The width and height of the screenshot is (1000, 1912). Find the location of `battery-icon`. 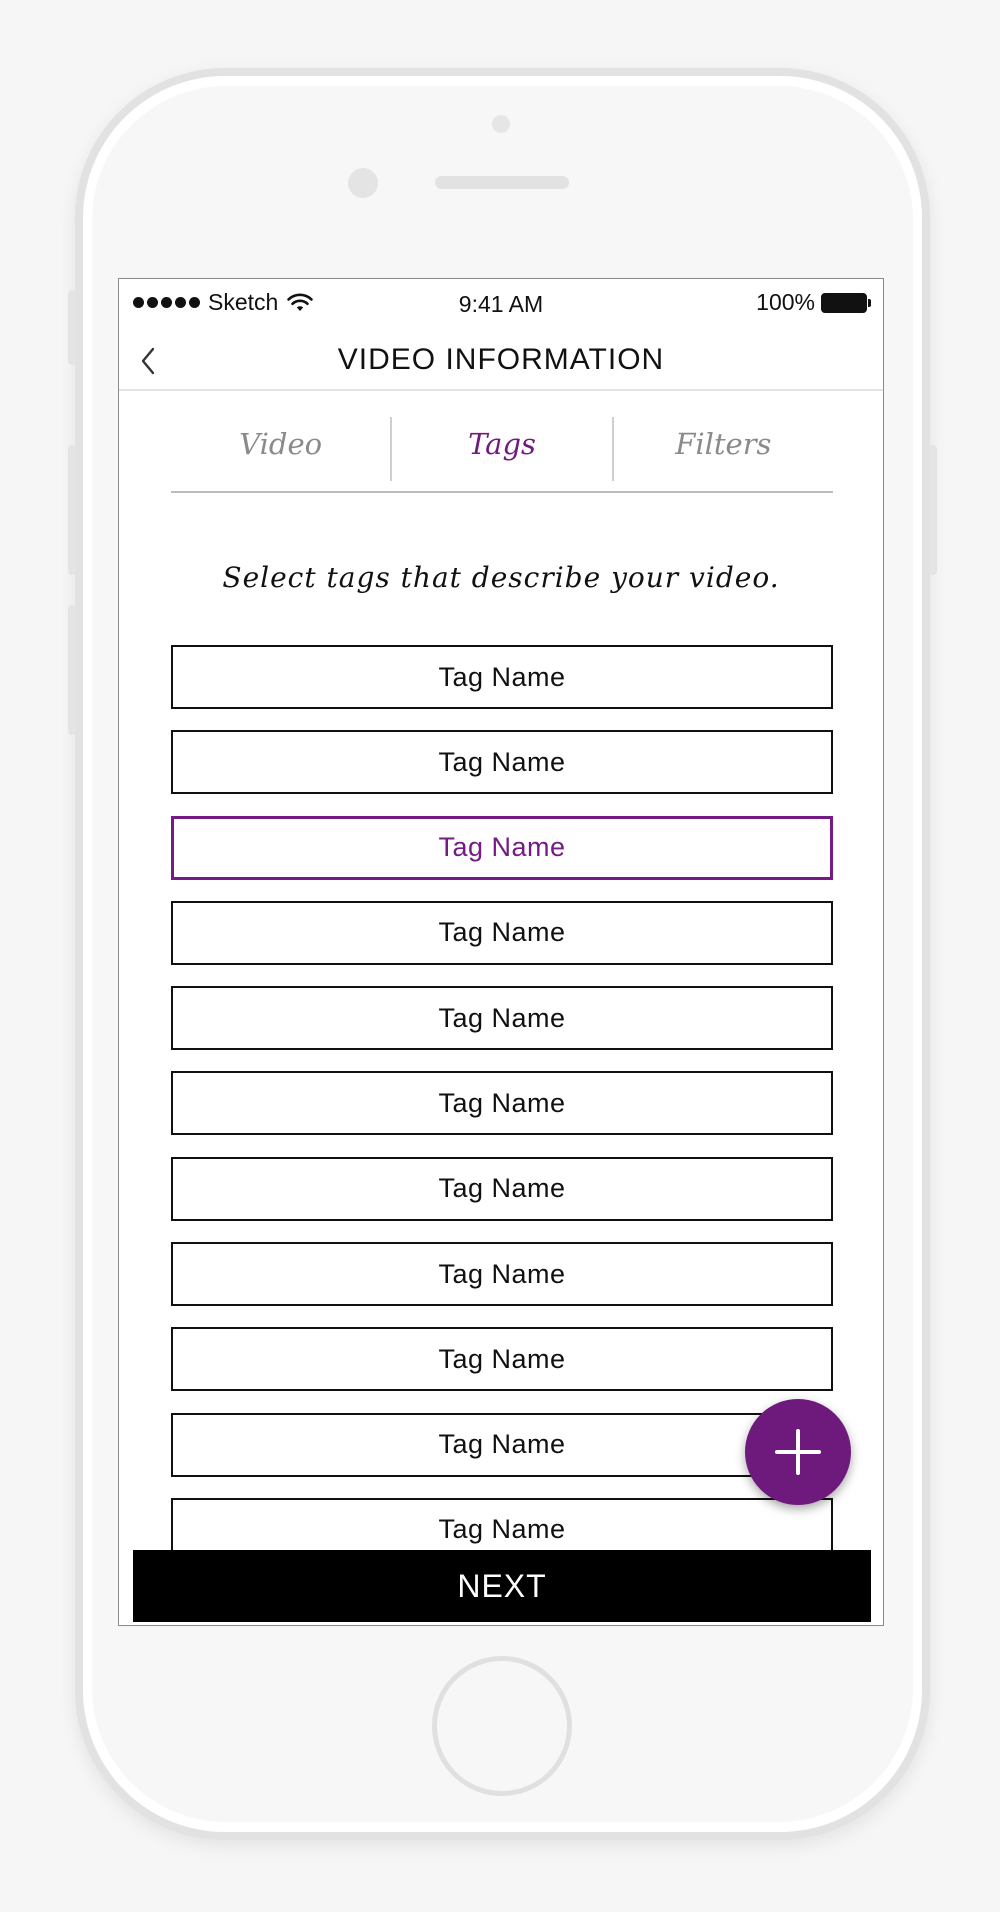

battery-icon is located at coordinates (846, 303).